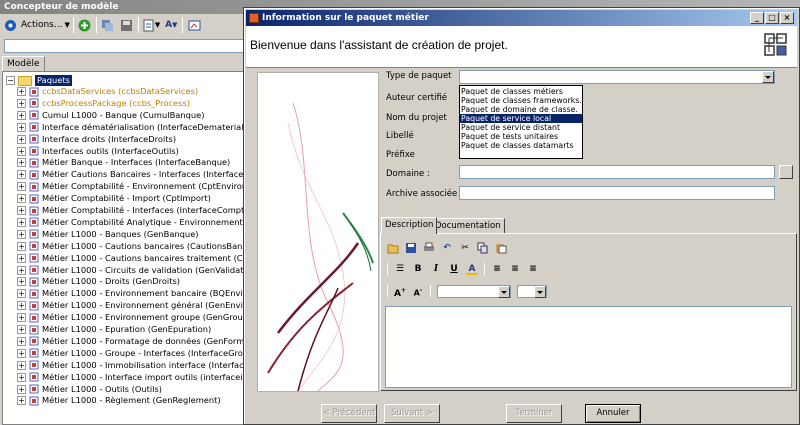 Image resolution: width=800 pixels, height=425 pixels. What do you see at coordinates (349, 413) in the screenshot?
I see `previous-button: < Précédent` at bounding box center [349, 413].